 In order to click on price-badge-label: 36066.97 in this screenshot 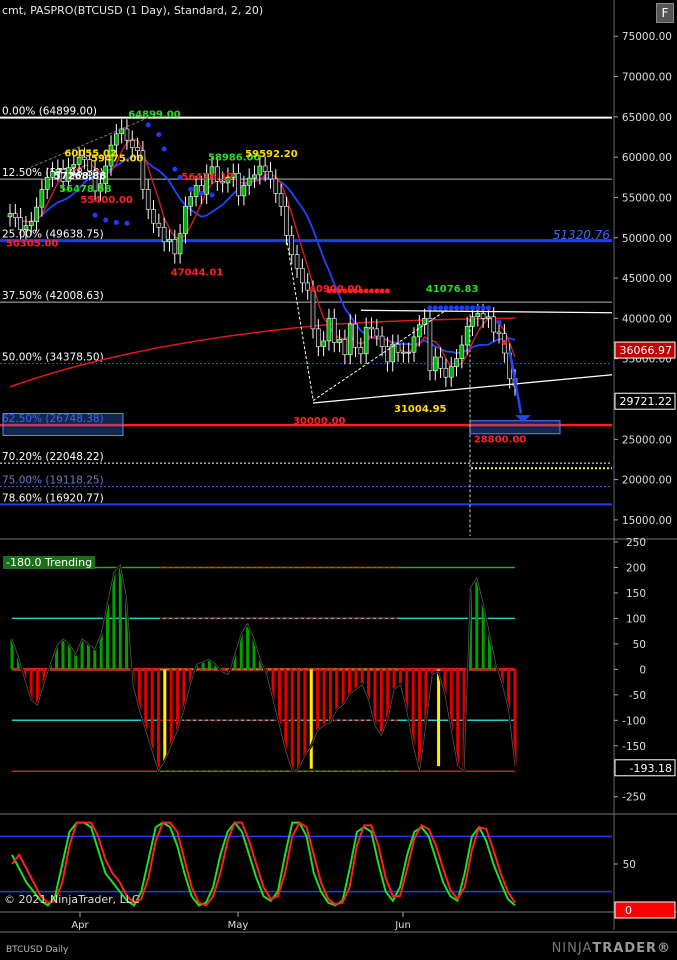, I will do `click(646, 350)`.